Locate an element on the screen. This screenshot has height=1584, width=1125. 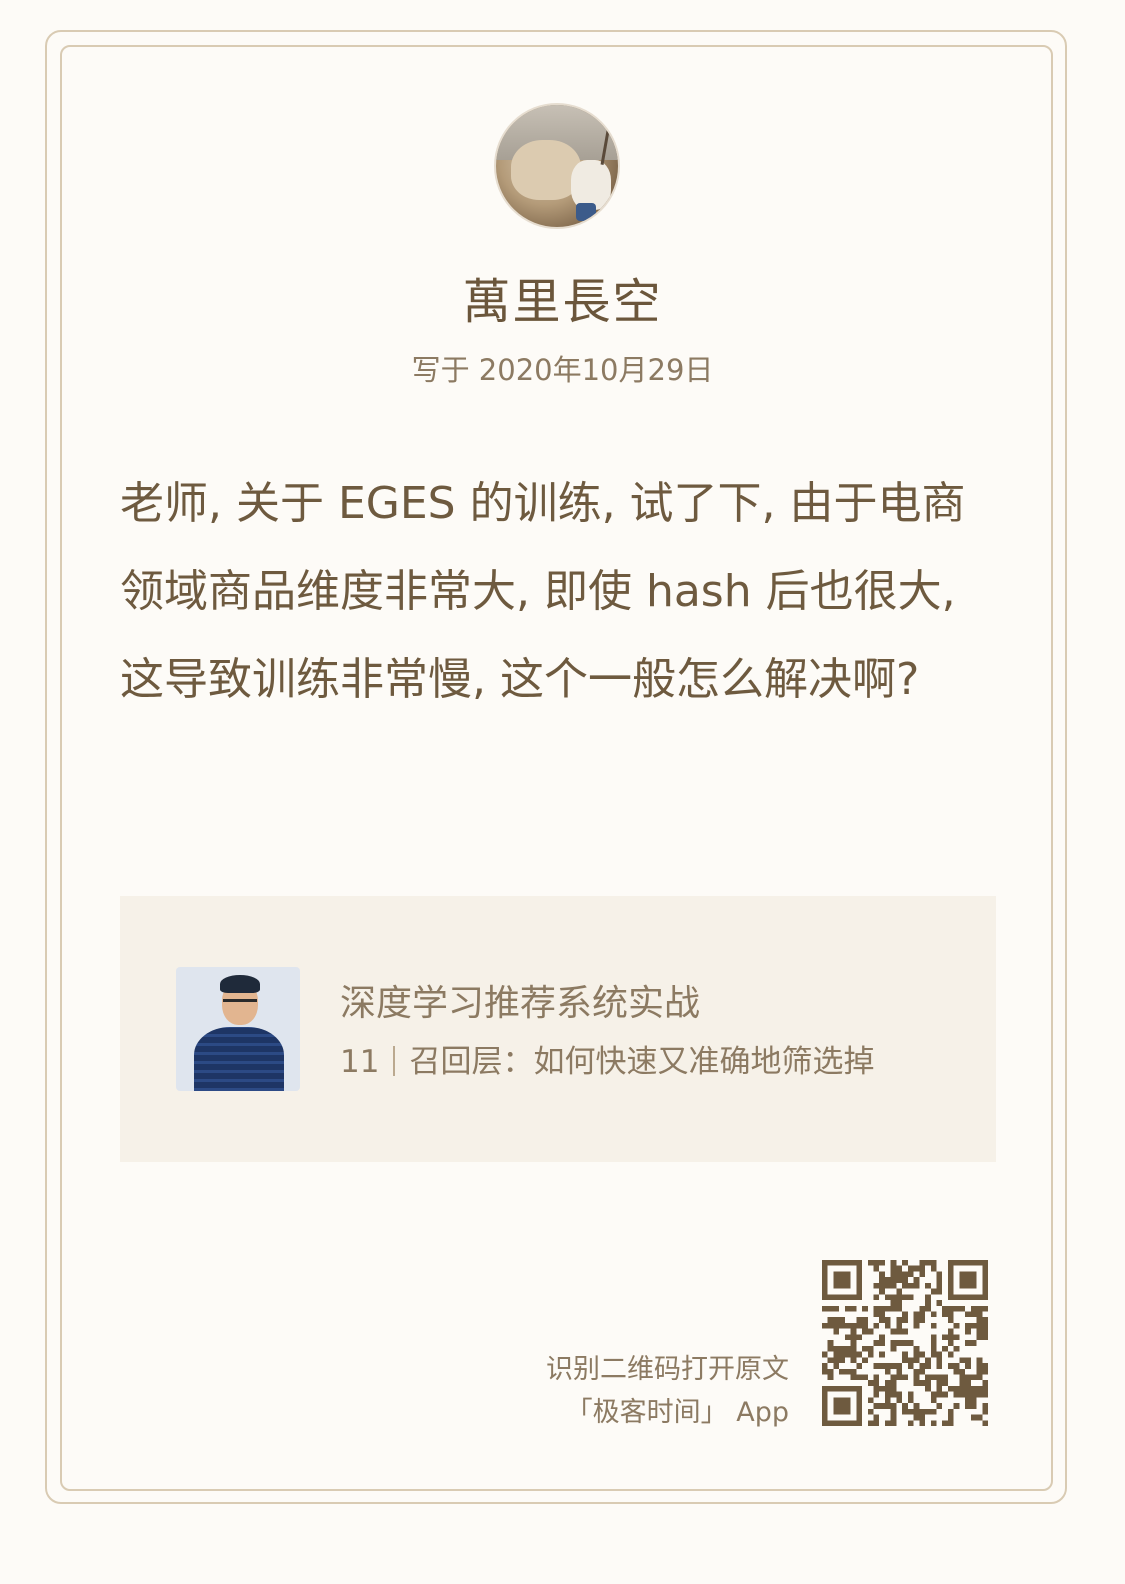
author-name: 萬里長空 is located at coordinates (562, 302).